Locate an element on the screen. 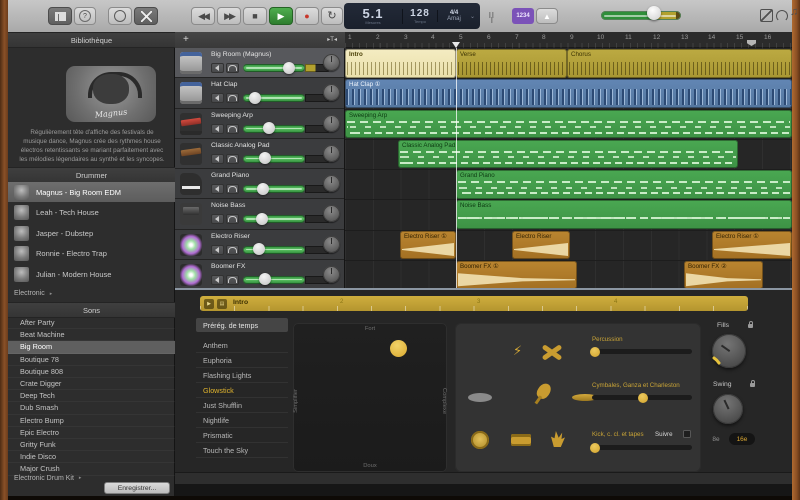 This screenshot has width=800, height=500. track-row-grand-piano: Grand Piano is located at coordinates (259, 184).